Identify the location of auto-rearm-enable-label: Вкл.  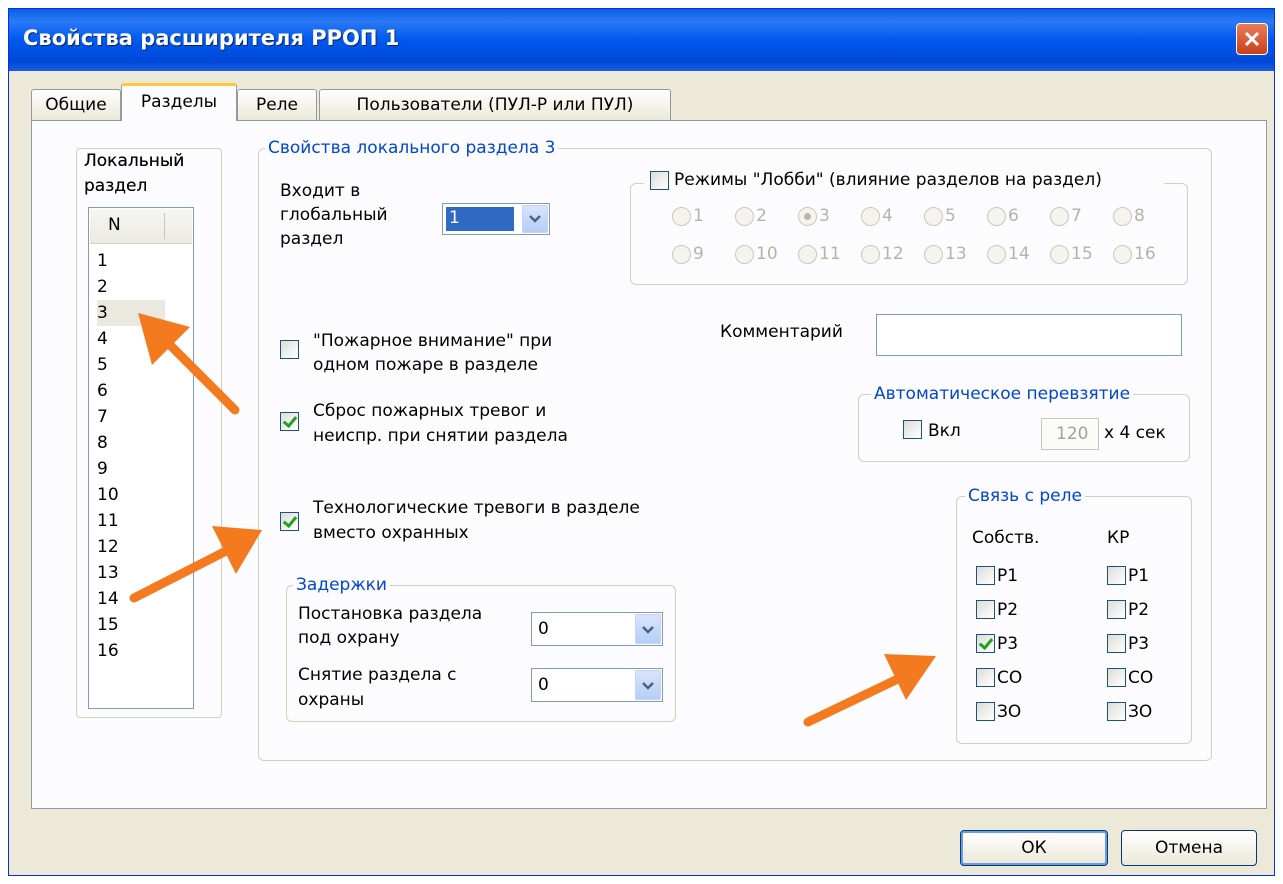
(944, 431).